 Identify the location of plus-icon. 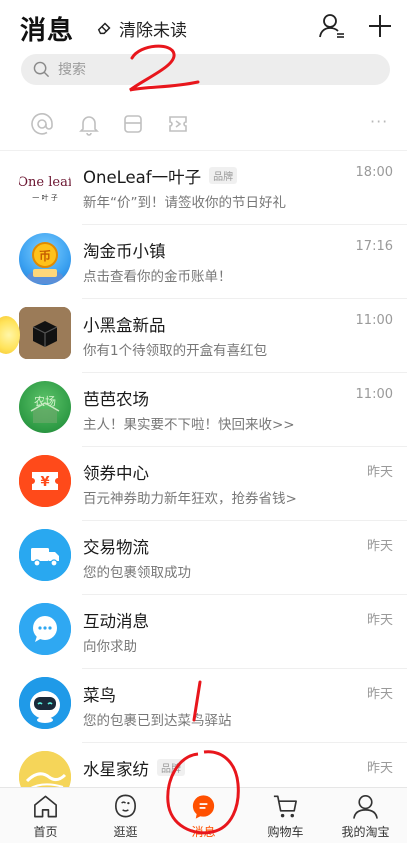
(380, 26).